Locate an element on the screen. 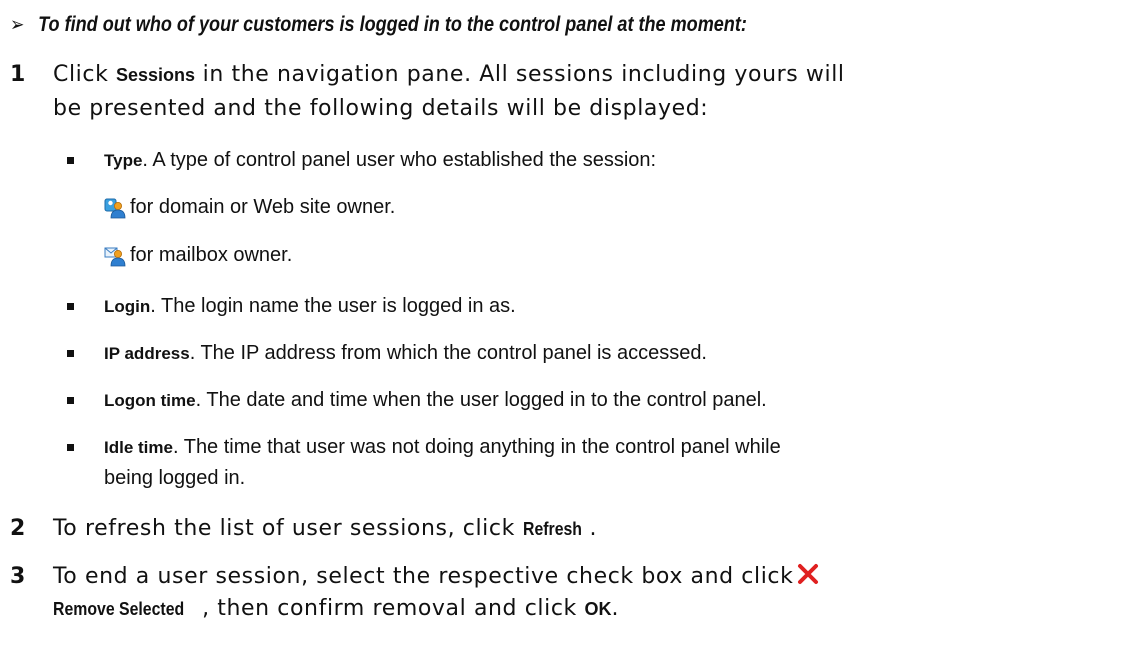 The height and width of the screenshot is (652, 1138). step-number: 3 is located at coordinates (18, 576).